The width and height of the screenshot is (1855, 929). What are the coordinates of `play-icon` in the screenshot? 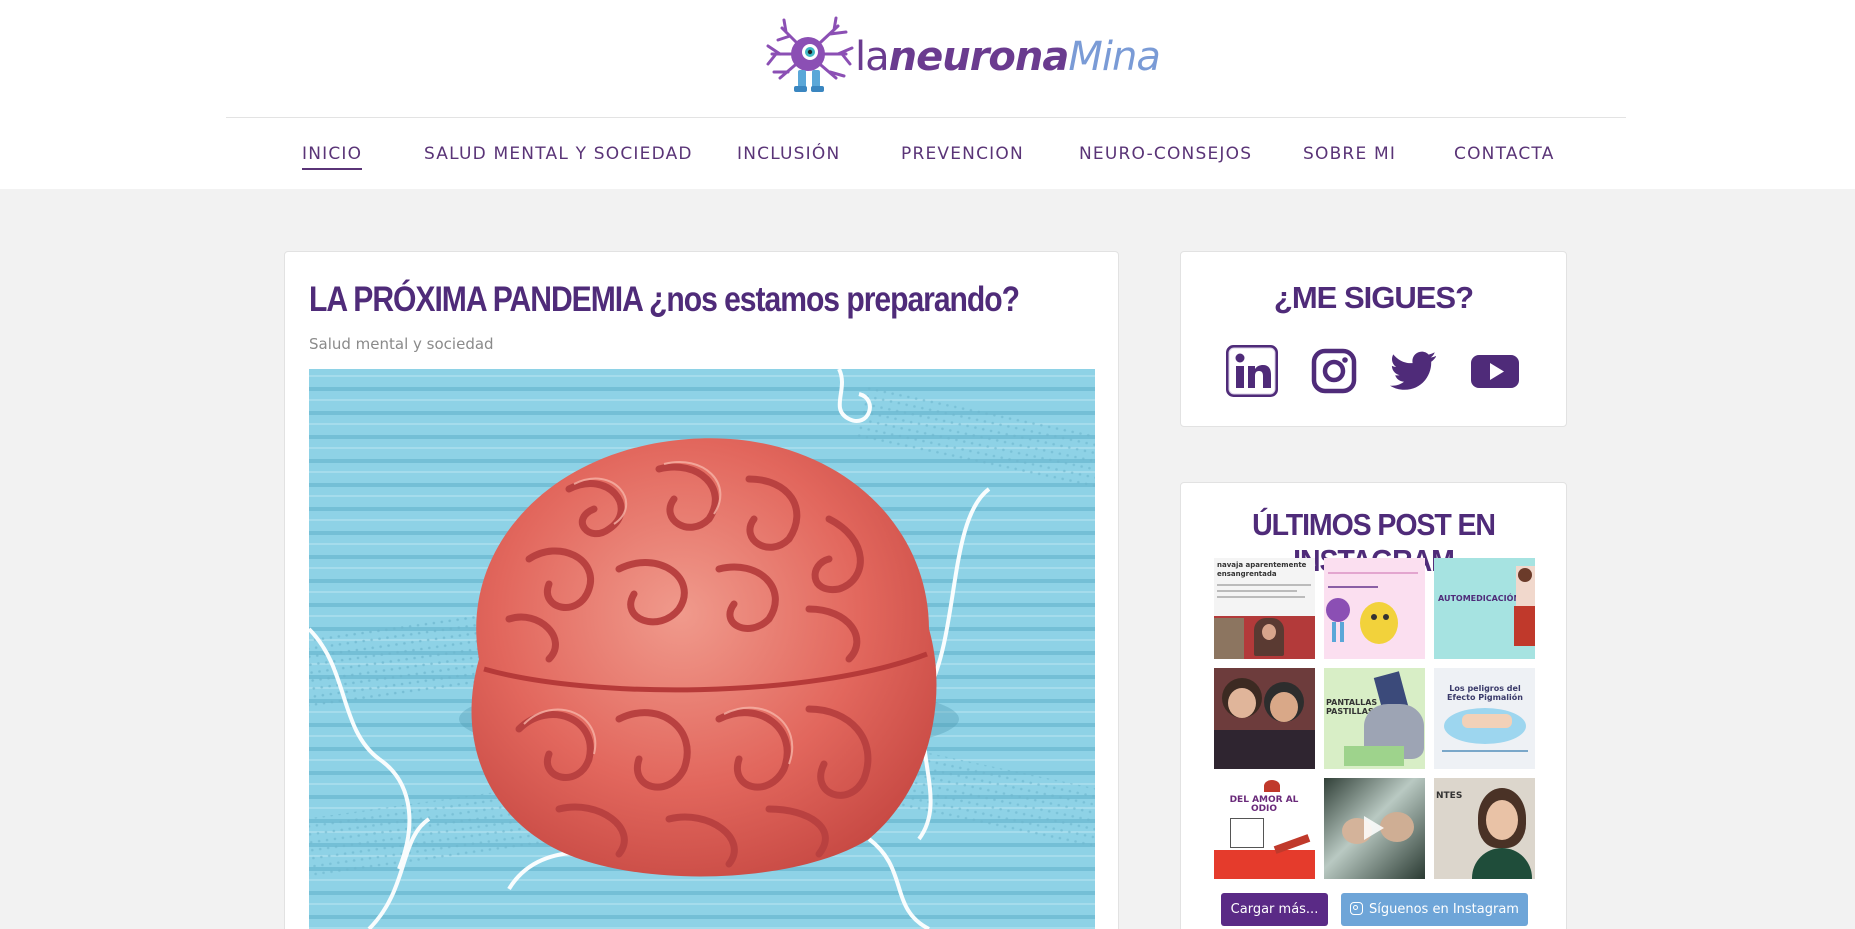 It's located at (1374, 828).